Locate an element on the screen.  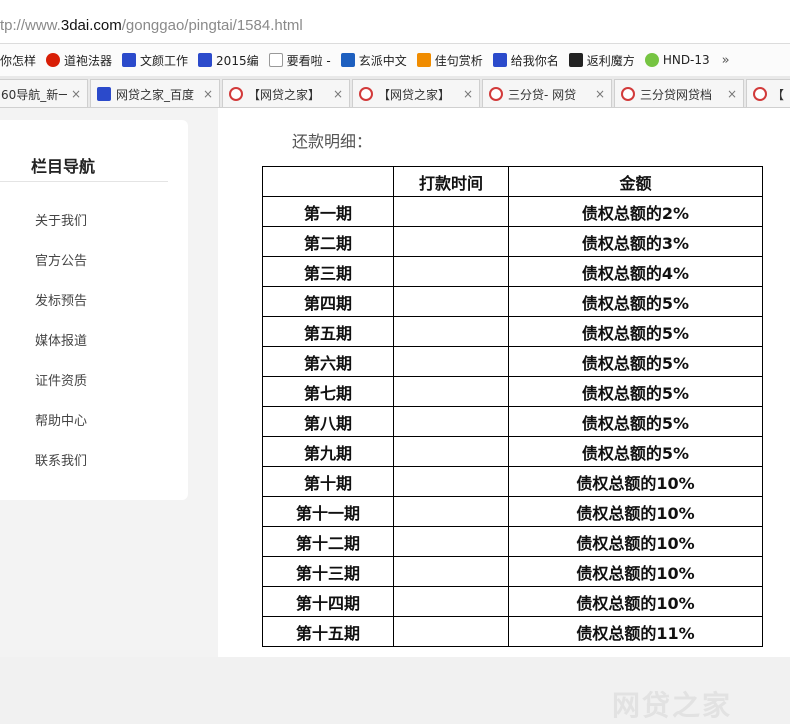
tab-label: 网贷之家_百度 is located at coordinates (155, 94).